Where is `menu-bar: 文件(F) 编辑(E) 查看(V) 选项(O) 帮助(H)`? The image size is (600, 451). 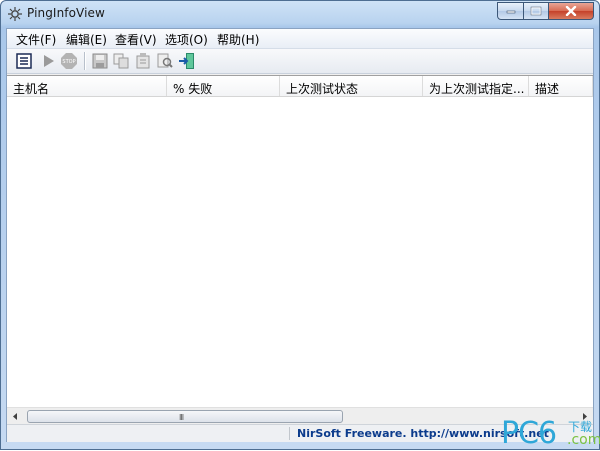
menu-bar: 文件(F) 编辑(E) 查看(V) 选项(O) 帮助(H) is located at coordinates (300, 39).